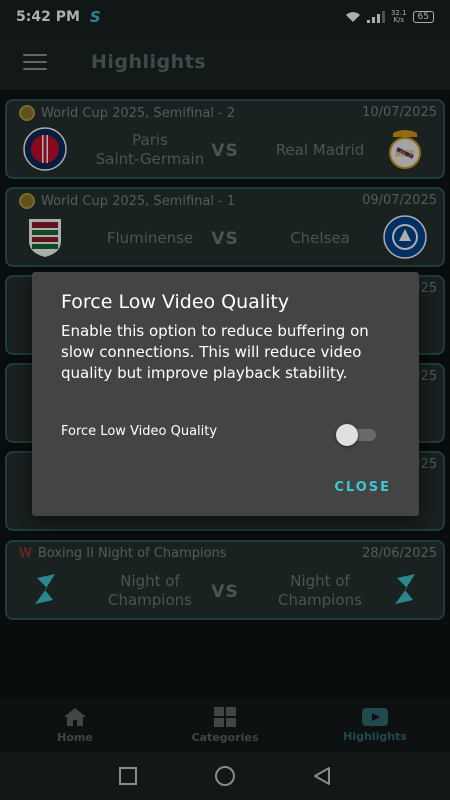 The width and height of the screenshot is (450, 800). I want to click on close-button: CLOSE, so click(362, 487).